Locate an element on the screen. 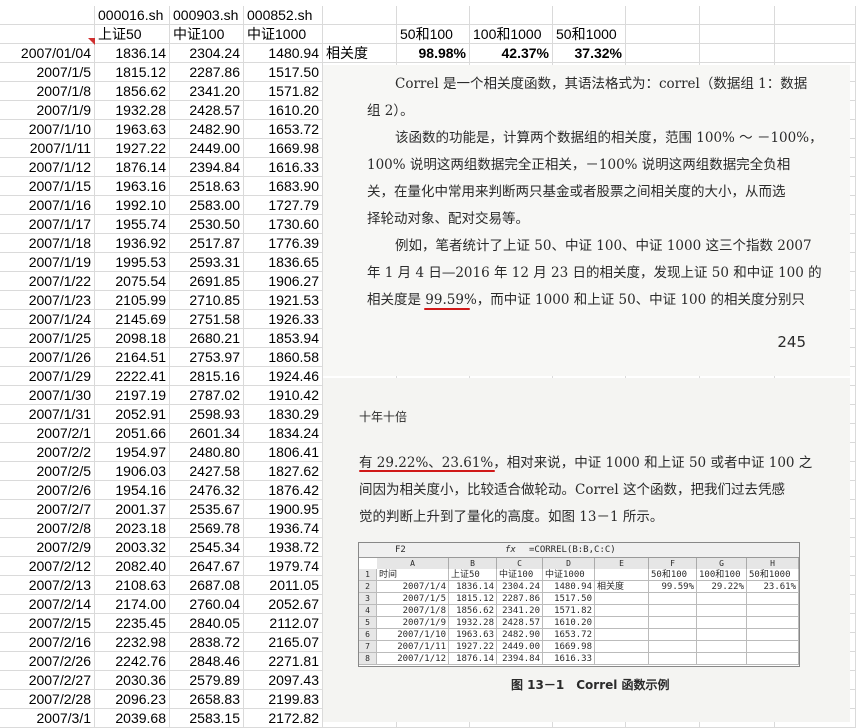  value-cell: 2039.68 is located at coordinates (132, 718).